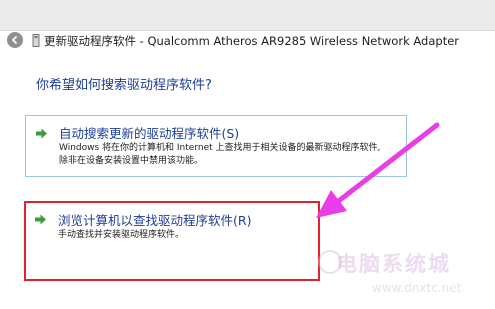 This screenshot has height=309, width=495. Describe the element at coordinates (417, 288) in the screenshot. I see `watermark-url: www.dnxtc.net` at that location.